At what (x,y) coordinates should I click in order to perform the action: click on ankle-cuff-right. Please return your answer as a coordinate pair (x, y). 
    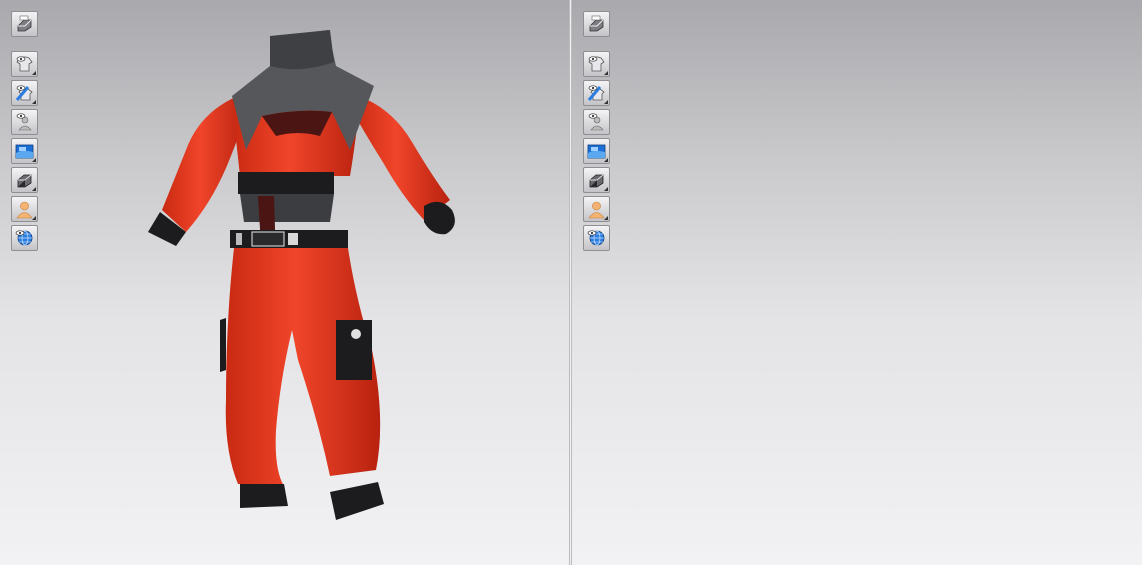
    Looking at the image, I should click on (357, 501).